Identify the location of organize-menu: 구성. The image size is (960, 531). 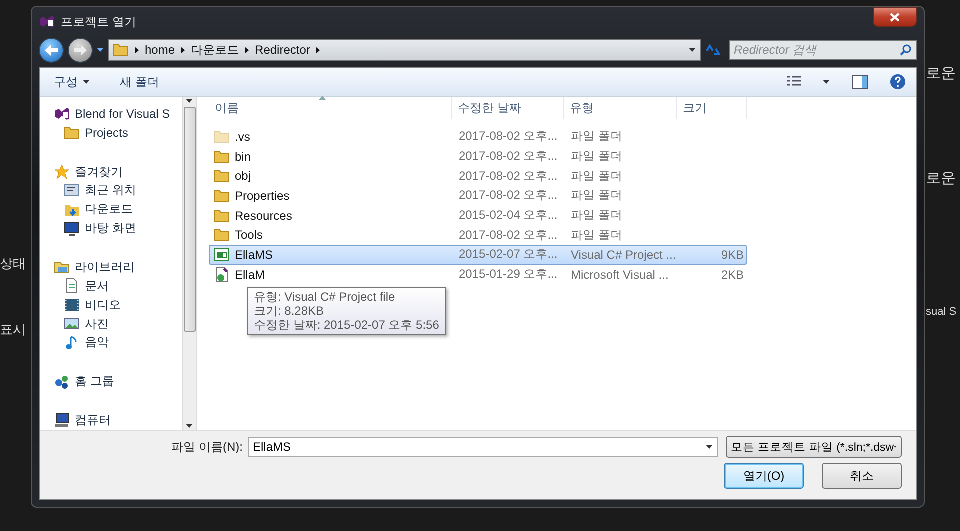
(72, 82).